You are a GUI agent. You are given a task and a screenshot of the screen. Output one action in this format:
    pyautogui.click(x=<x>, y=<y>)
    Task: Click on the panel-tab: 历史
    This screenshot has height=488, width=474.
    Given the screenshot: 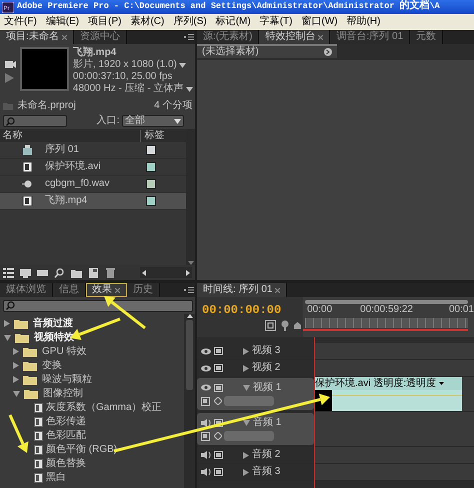 What is the action you would take?
    pyautogui.click(x=143, y=290)
    